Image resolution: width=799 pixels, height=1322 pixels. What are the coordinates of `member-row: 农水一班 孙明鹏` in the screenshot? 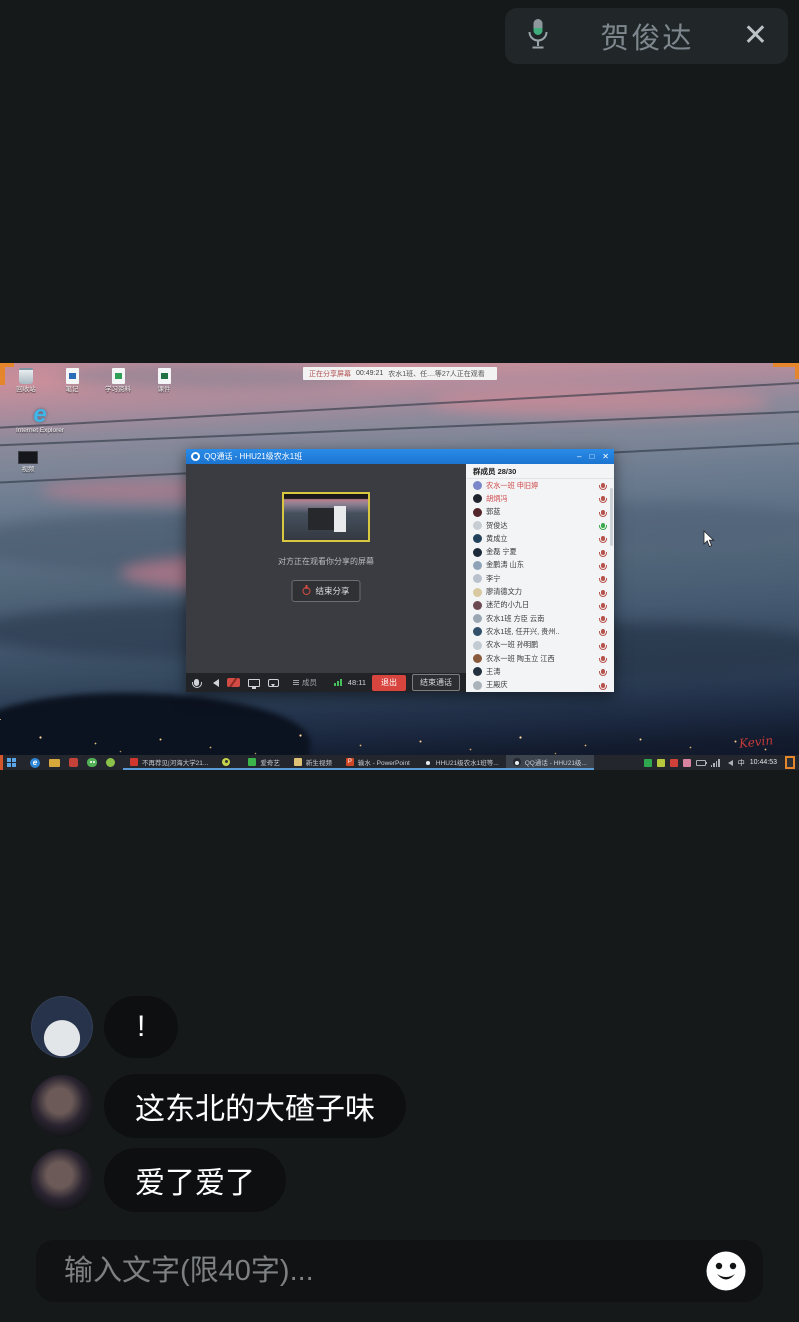 It's located at (540, 645).